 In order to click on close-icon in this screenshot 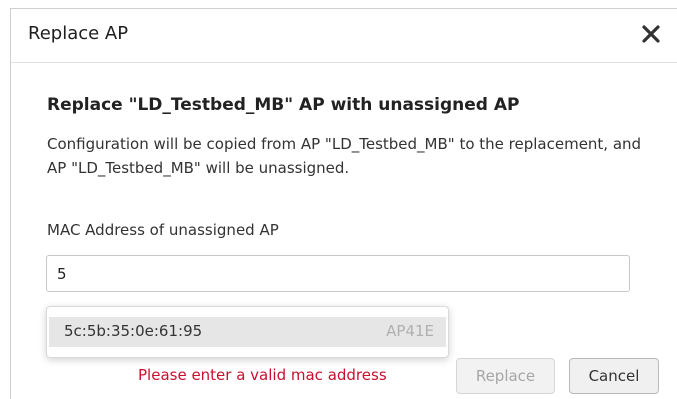, I will do `click(651, 34)`.